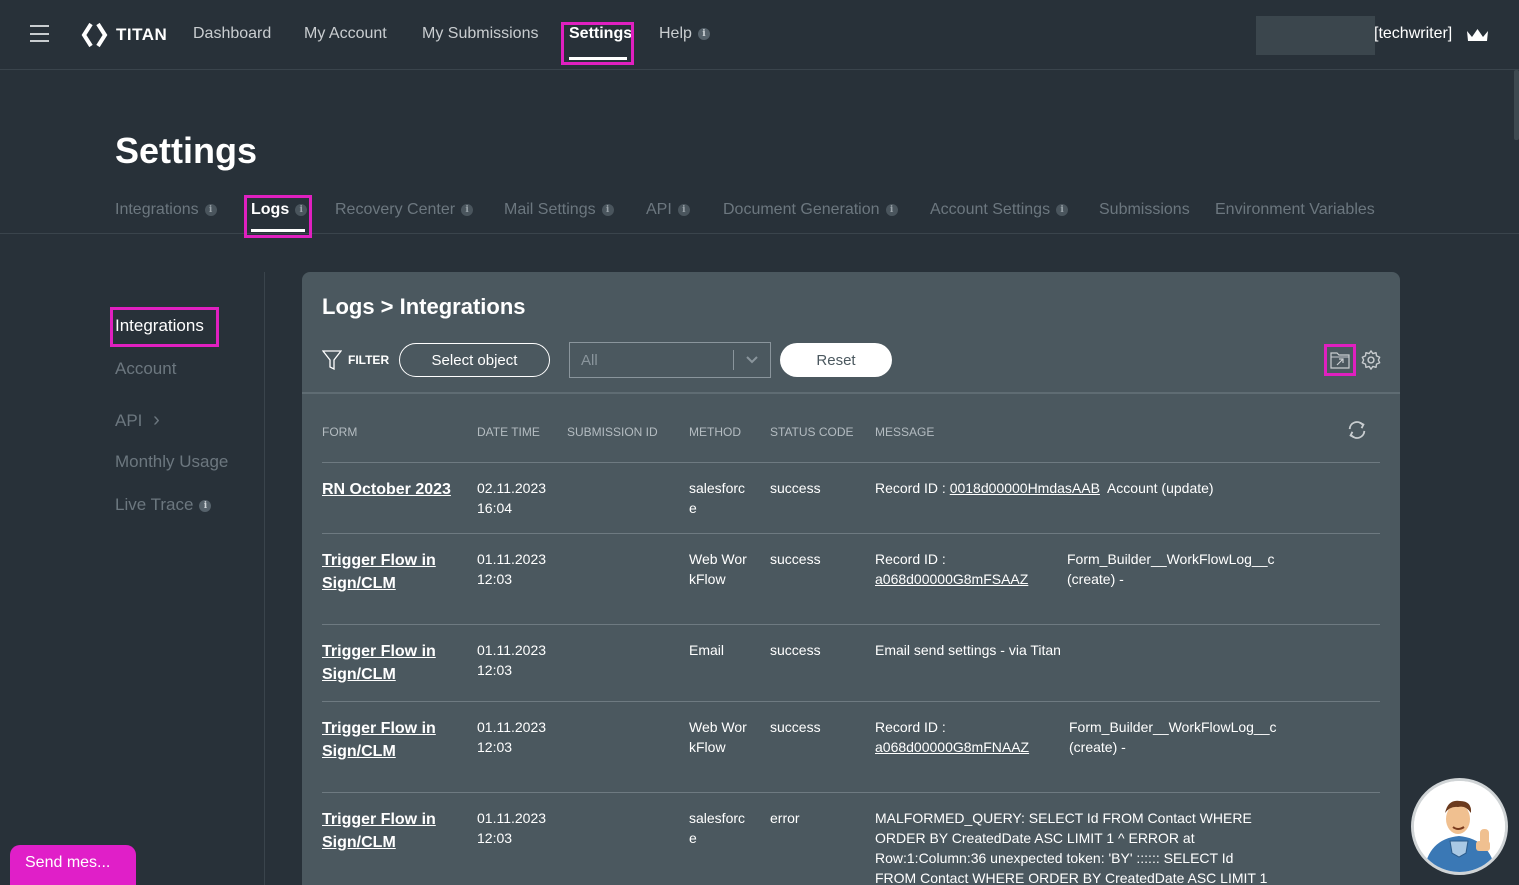 This screenshot has height=885, width=1519. What do you see at coordinates (550, 209) in the screenshot?
I see `tab-label: Mail Settings` at bounding box center [550, 209].